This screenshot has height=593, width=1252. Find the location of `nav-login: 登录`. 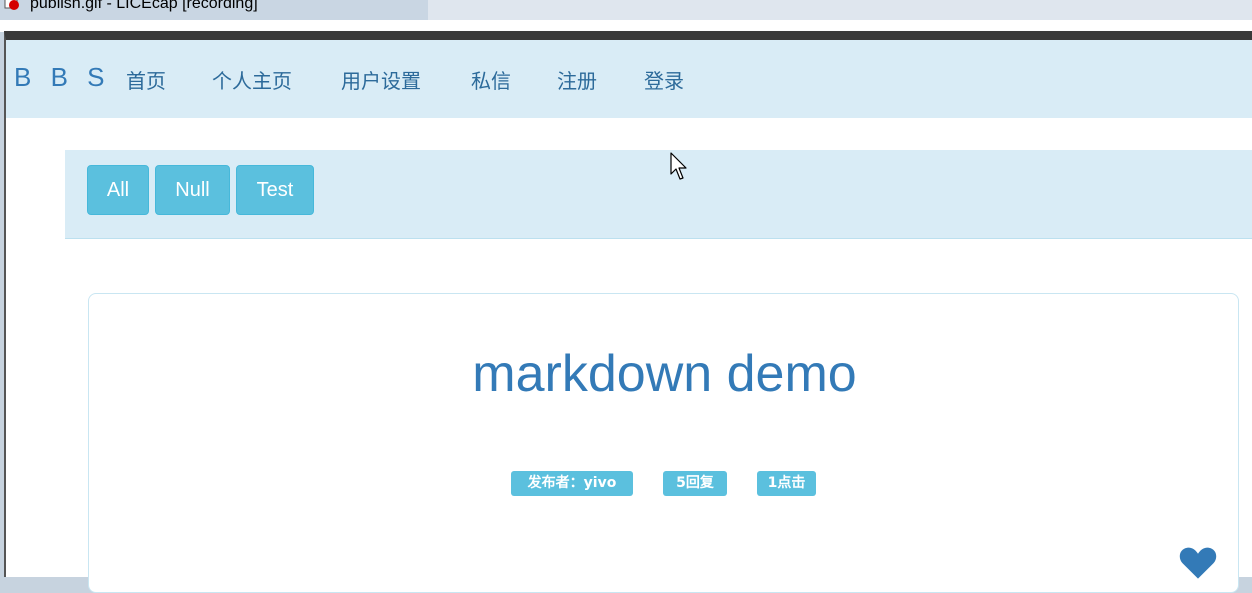

nav-login: 登录 is located at coordinates (664, 79).